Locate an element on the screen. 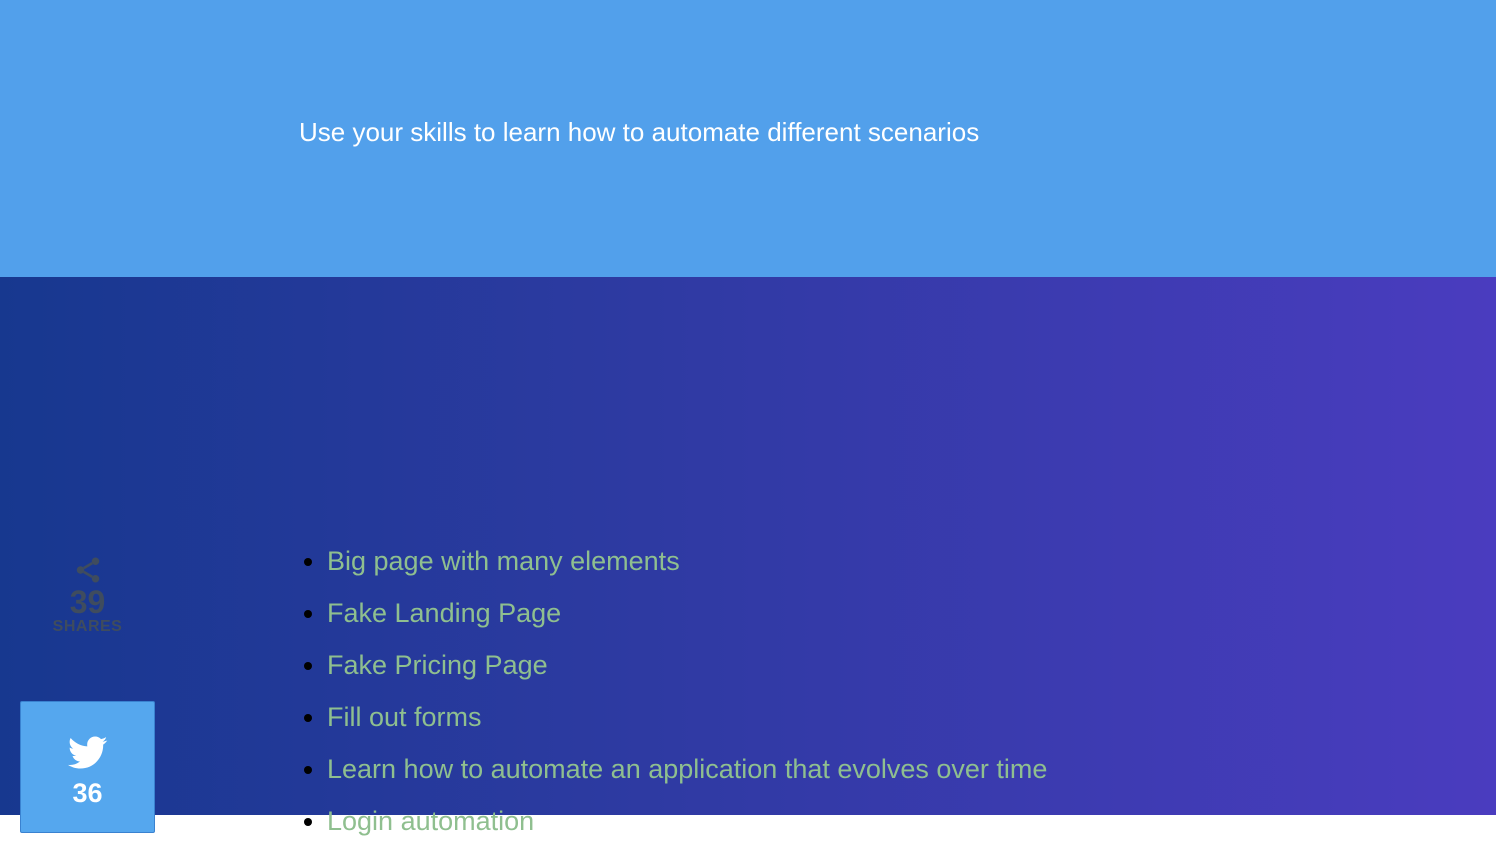 This screenshot has width=1496, height=857. share-count: 39 is located at coordinates (87, 602).